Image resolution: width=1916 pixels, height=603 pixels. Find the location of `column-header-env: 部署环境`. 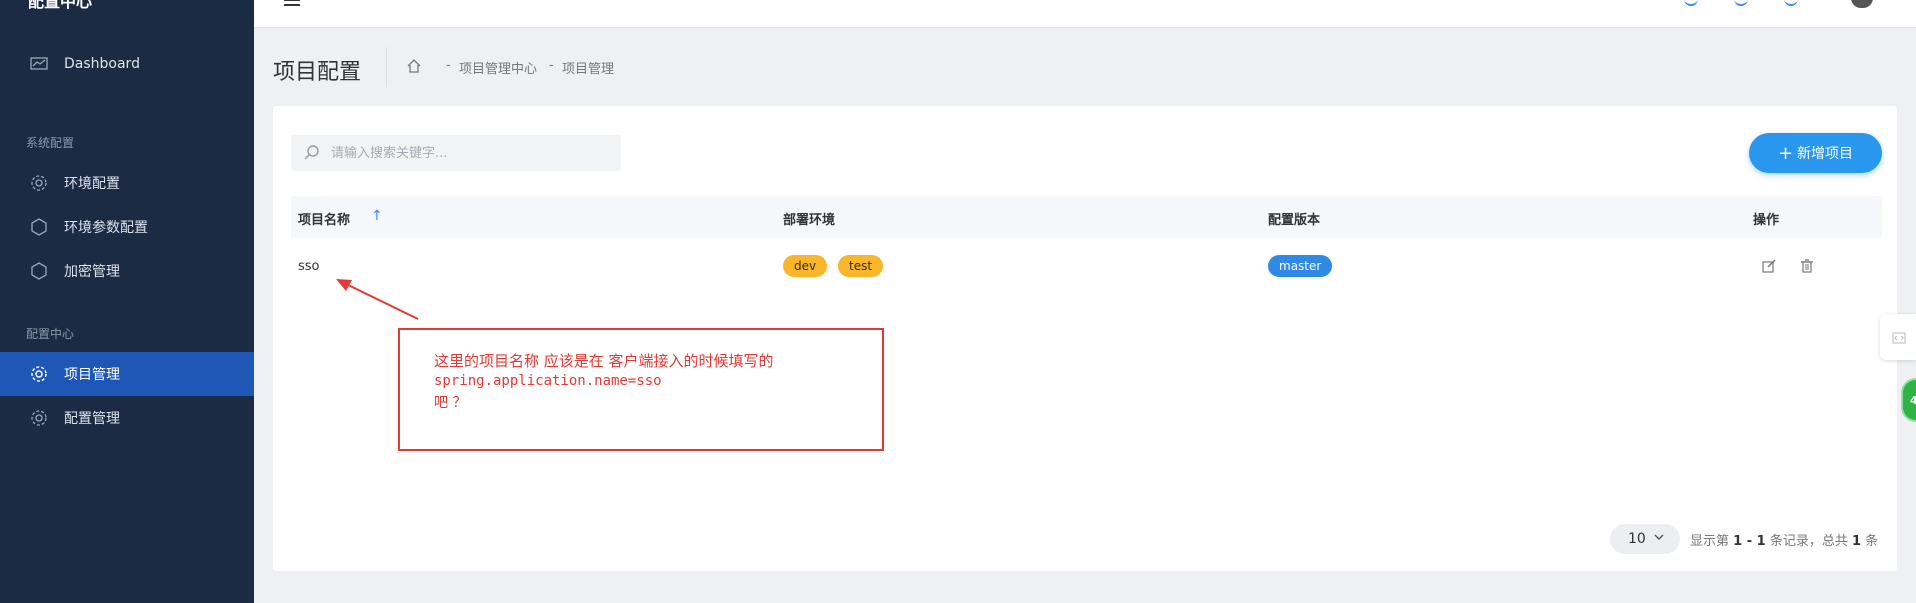

column-header-env: 部署环境 is located at coordinates (809, 220).